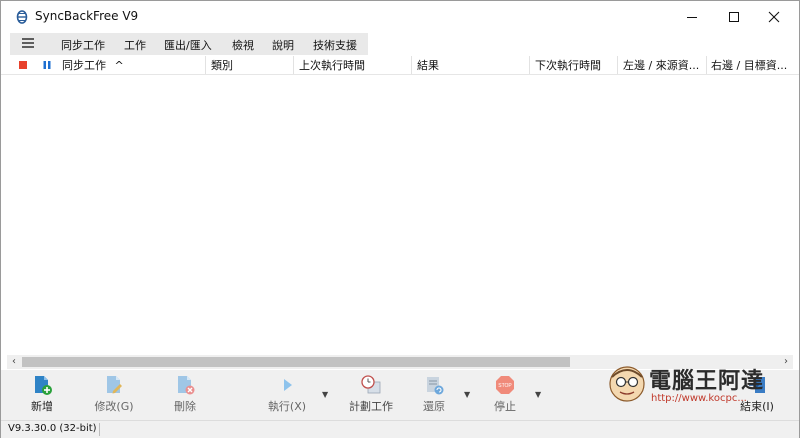 Image resolution: width=800 pixels, height=438 pixels. What do you see at coordinates (400, 429) in the screenshot?
I see `status-bar: V9.3.30.0 (32-bit)` at bounding box center [400, 429].